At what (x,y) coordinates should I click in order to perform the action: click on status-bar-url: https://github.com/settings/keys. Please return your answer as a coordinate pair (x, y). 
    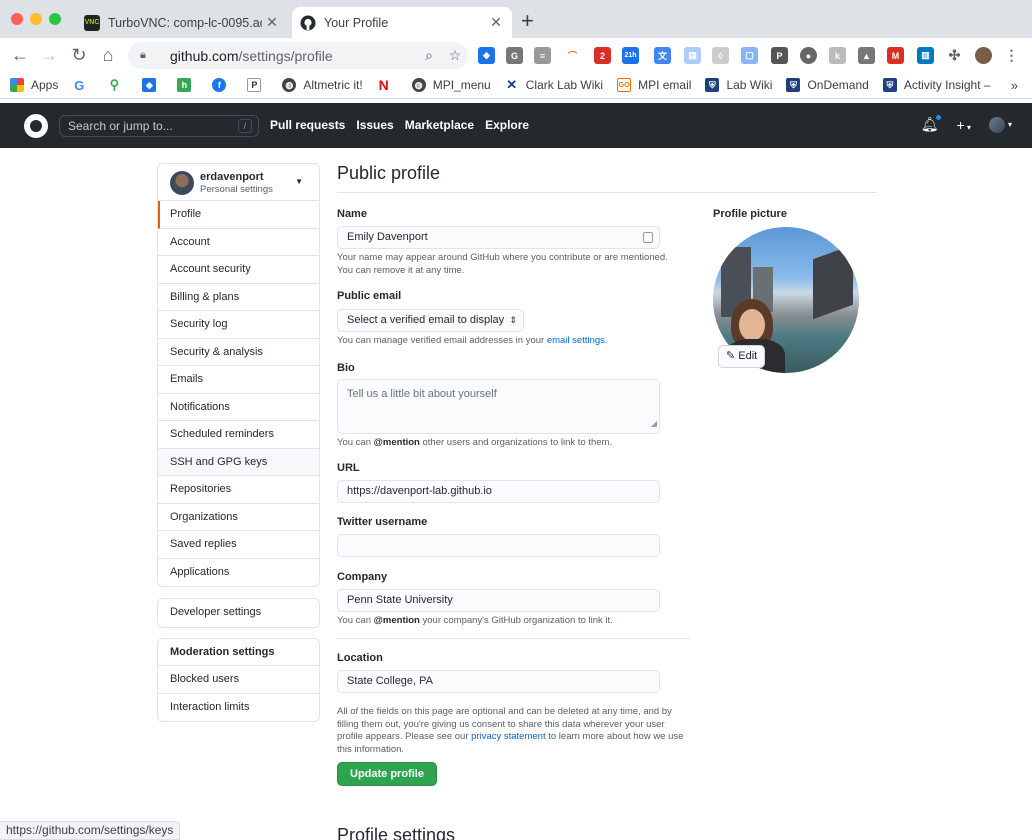
    Looking at the image, I should click on (90, 830).